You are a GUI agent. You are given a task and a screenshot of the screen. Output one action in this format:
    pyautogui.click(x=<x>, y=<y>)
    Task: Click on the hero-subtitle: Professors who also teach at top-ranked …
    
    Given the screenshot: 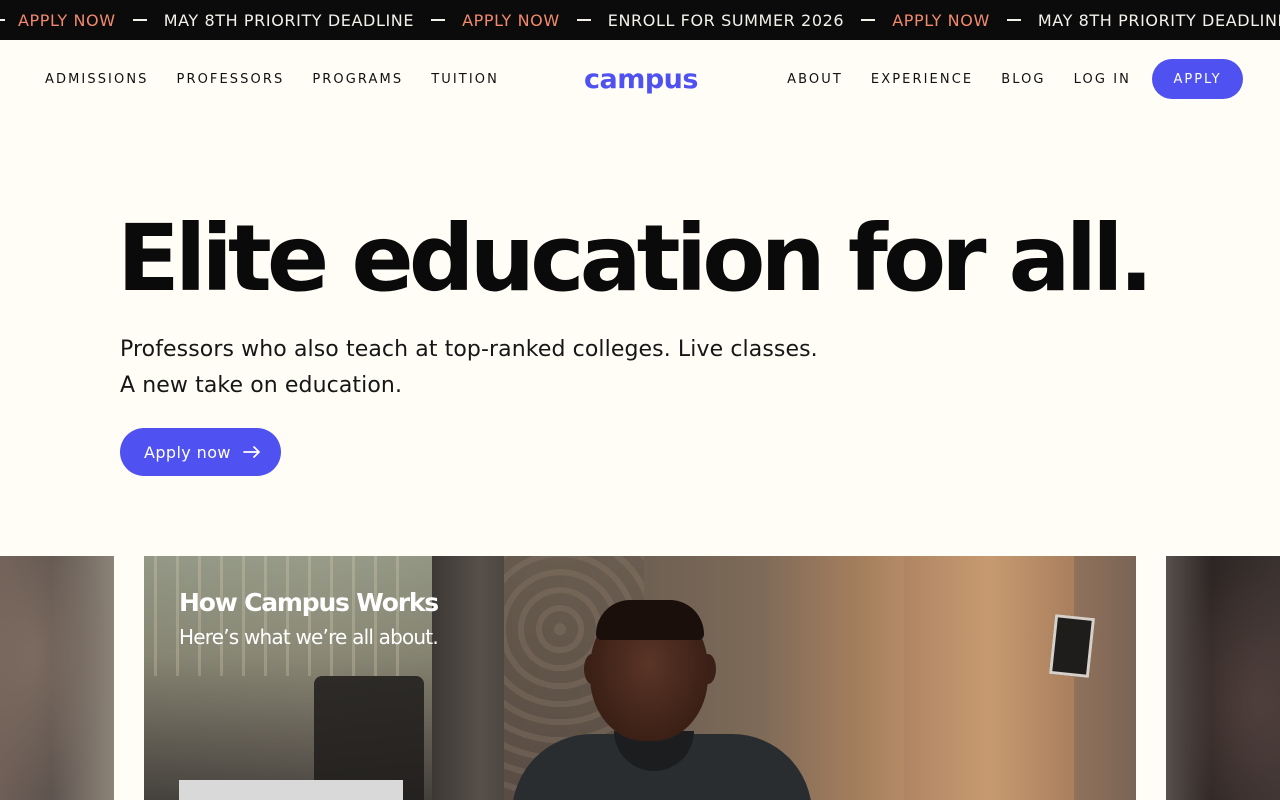 What is the action you would take?
    pyautogui.click(x=469, y=368)
    